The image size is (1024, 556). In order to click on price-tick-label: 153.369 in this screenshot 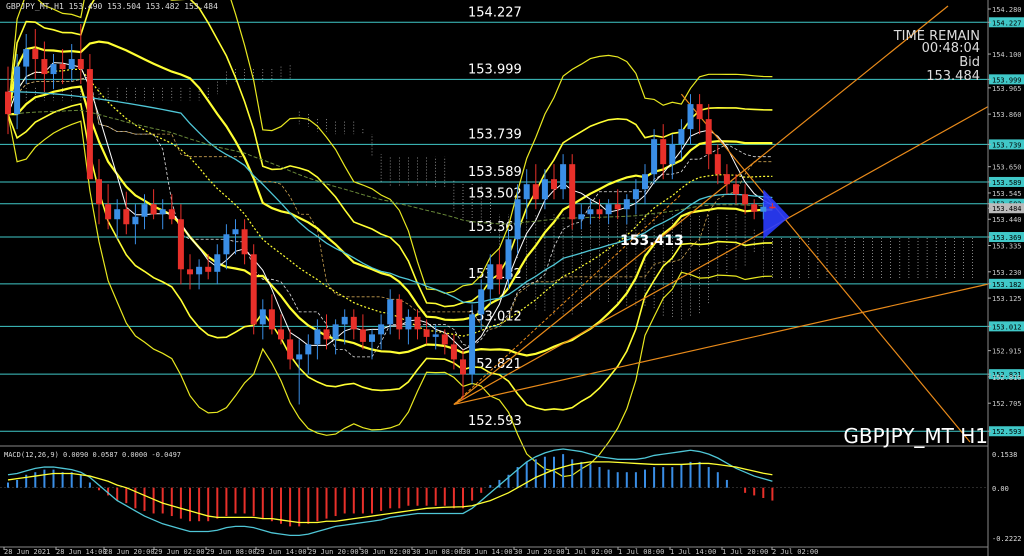, I will do `click(1007, 238)`.